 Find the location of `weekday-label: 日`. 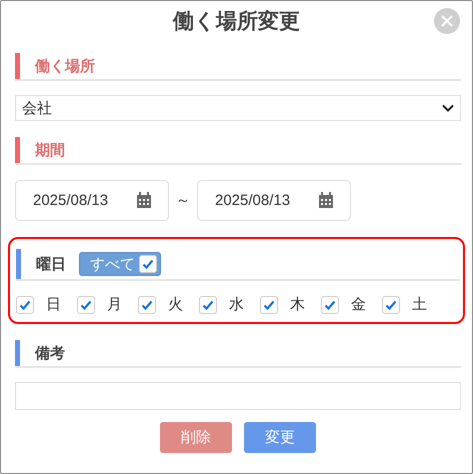

weekday-label: 日 is located at coordinates (53, 304).